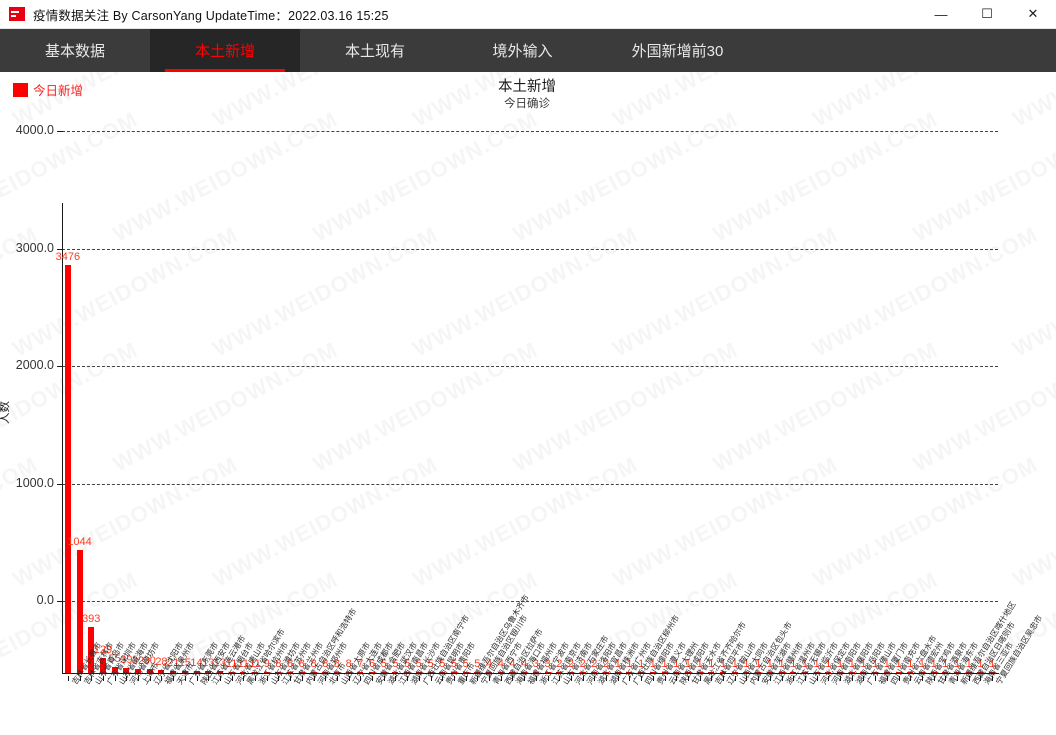  Describe the element at coordinates (34, 365) in the screenshot. I see `y-tick-label: 2000.0` at that location.